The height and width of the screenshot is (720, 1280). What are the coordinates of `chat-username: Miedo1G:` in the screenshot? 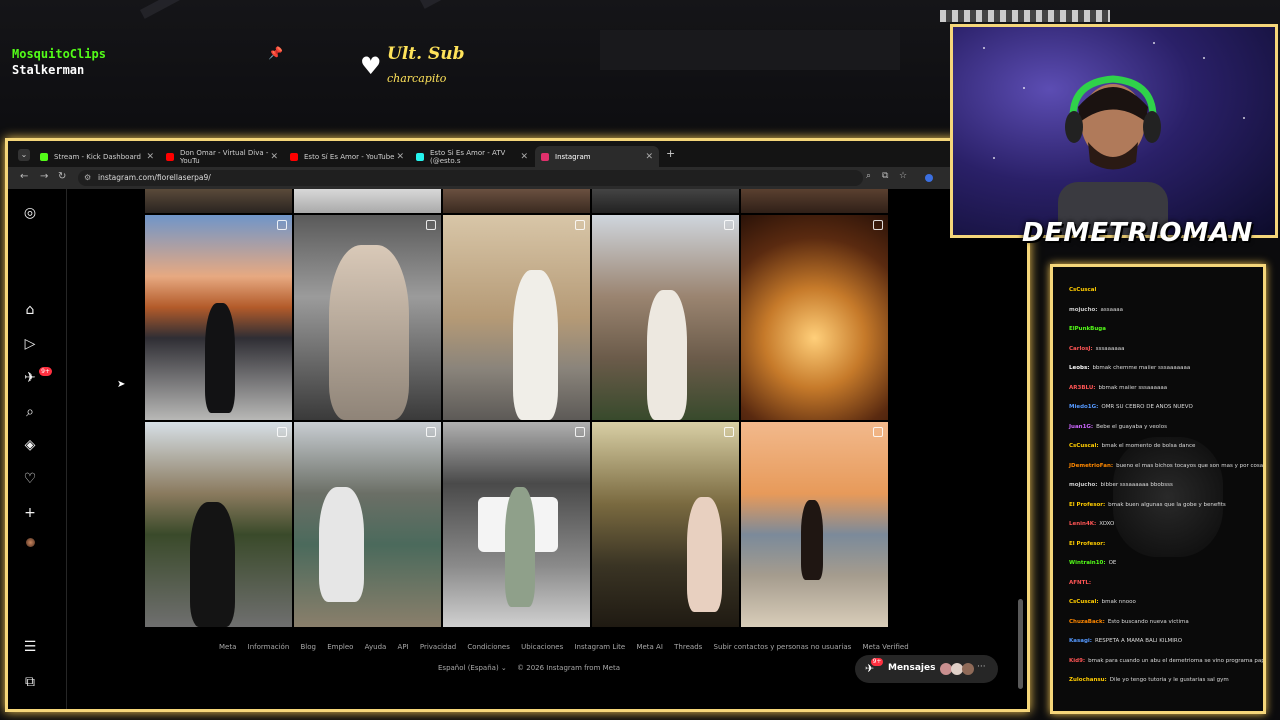 It's located at (1083, 407).